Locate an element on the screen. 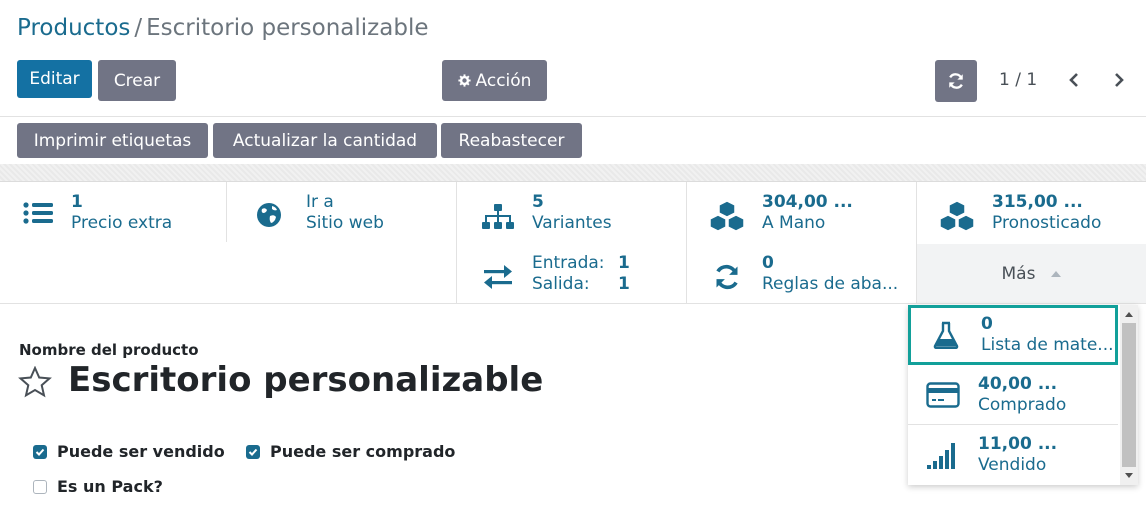 The height and width of the screenshot is (515, 1146). reload-button is located at coordinates (956, 81).